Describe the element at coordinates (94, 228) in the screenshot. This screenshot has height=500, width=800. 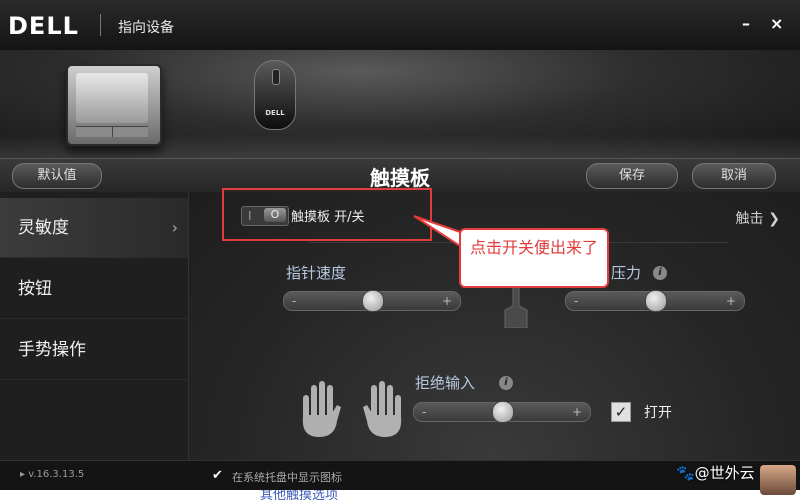
I see `sidebar-item-sensitivity: 灵敏度 ›` at that location.